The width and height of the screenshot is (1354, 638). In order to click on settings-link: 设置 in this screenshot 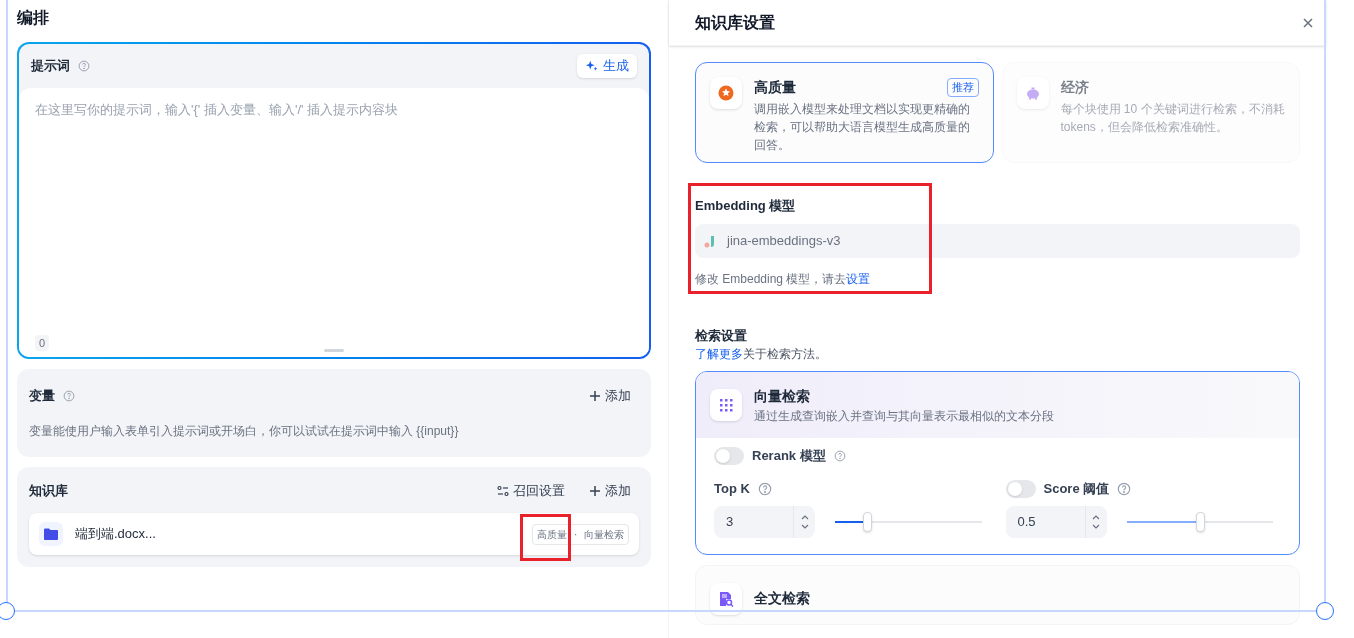, I will do `click(858, 278)`.